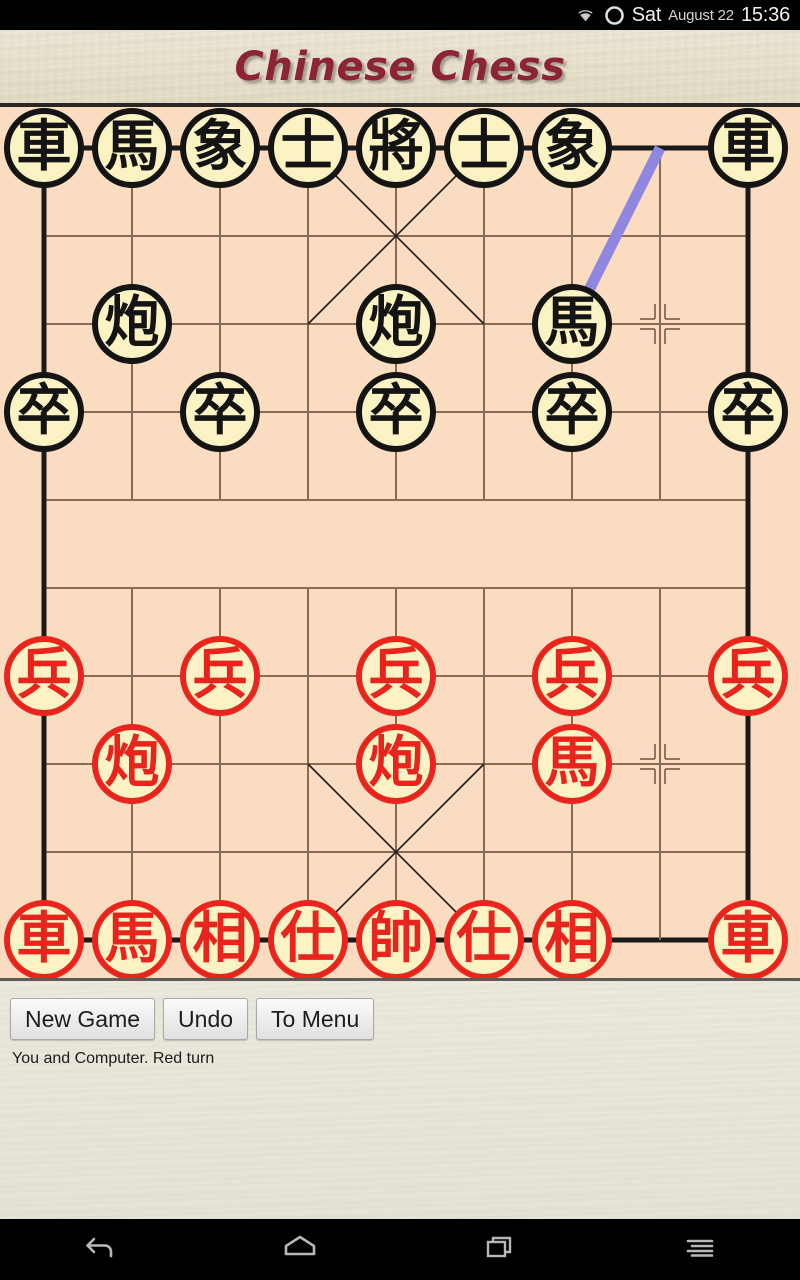 Image resolution: width=800 pixels, height=1280 pixels. What do you see at coordinates (315, 1019) in the screenshot?
I see `to-menu-button: To Menu` at bounding box center [315, 1019].